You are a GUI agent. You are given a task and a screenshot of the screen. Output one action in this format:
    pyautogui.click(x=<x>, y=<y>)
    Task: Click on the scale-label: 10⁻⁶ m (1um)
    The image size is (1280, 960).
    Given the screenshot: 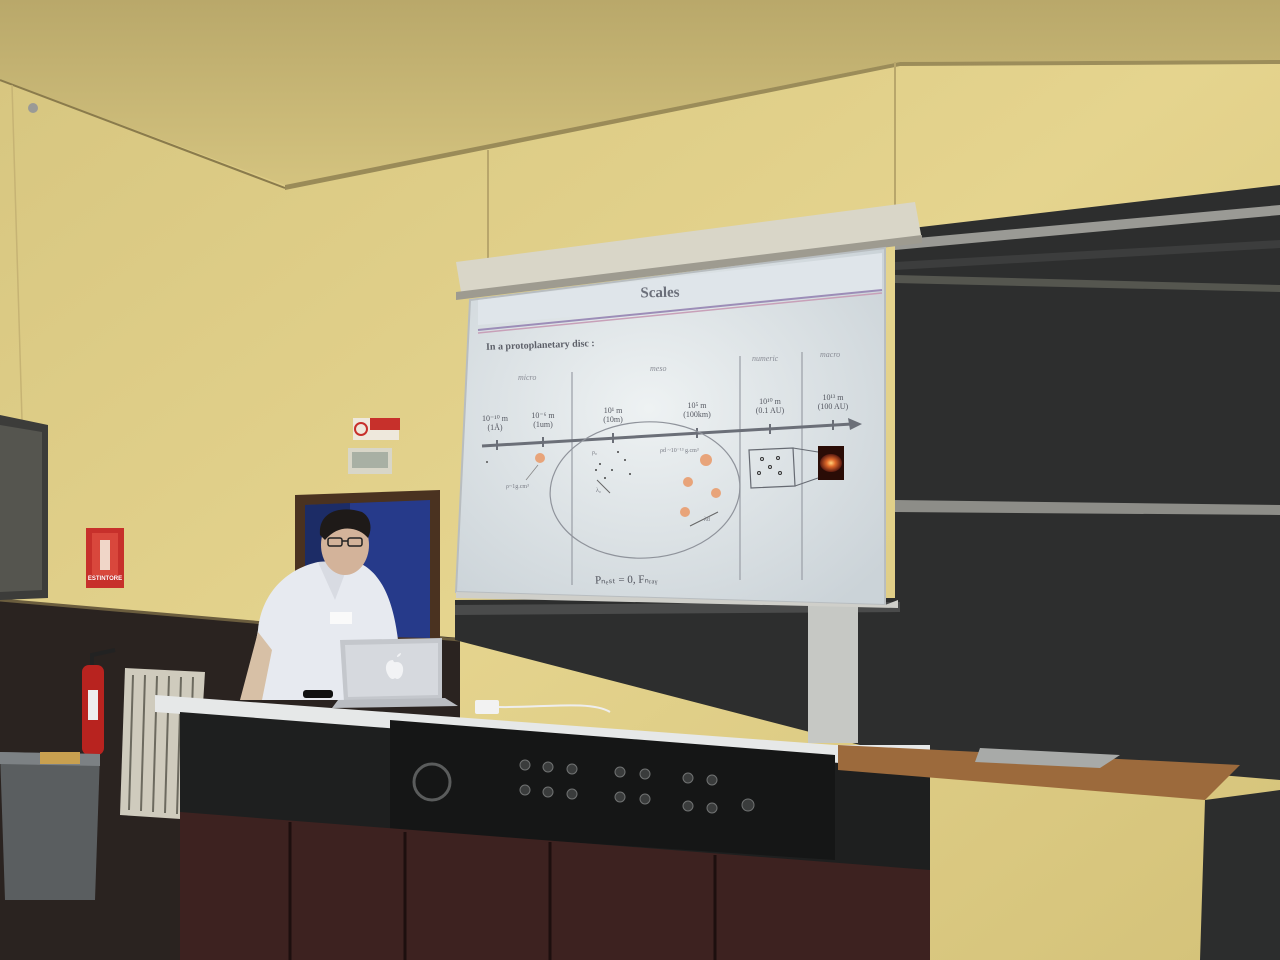 What is the action you would take?
    pyautogui.click(x=543, y=420)
    